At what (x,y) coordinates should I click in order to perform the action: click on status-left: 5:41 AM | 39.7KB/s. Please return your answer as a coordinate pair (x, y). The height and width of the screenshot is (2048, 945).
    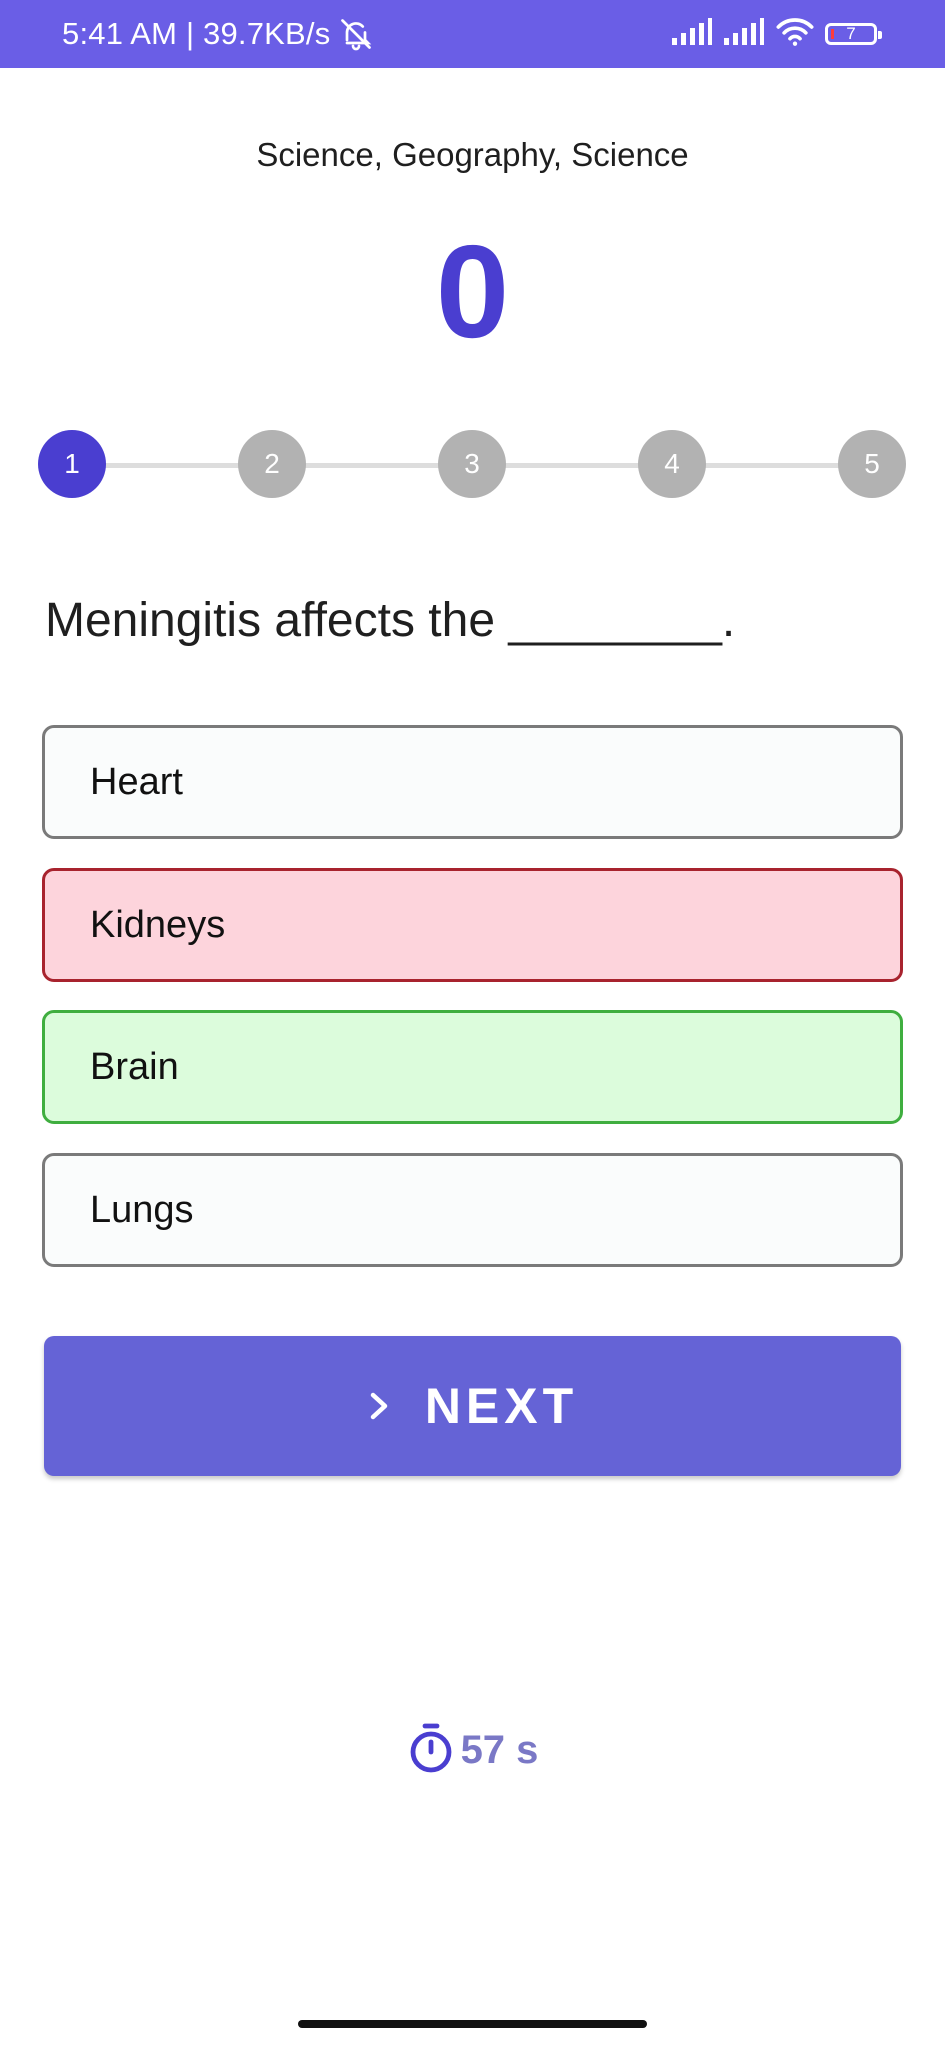
    Looking at the image, I should click on (218, 34).